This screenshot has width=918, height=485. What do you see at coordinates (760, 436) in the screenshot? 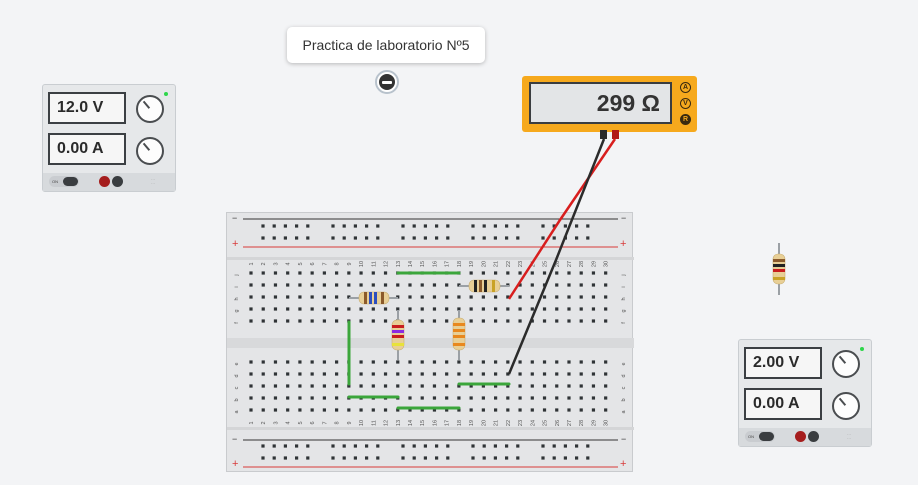
I see `psu-right-power-switch: ON` at bounding box center [760, 436].